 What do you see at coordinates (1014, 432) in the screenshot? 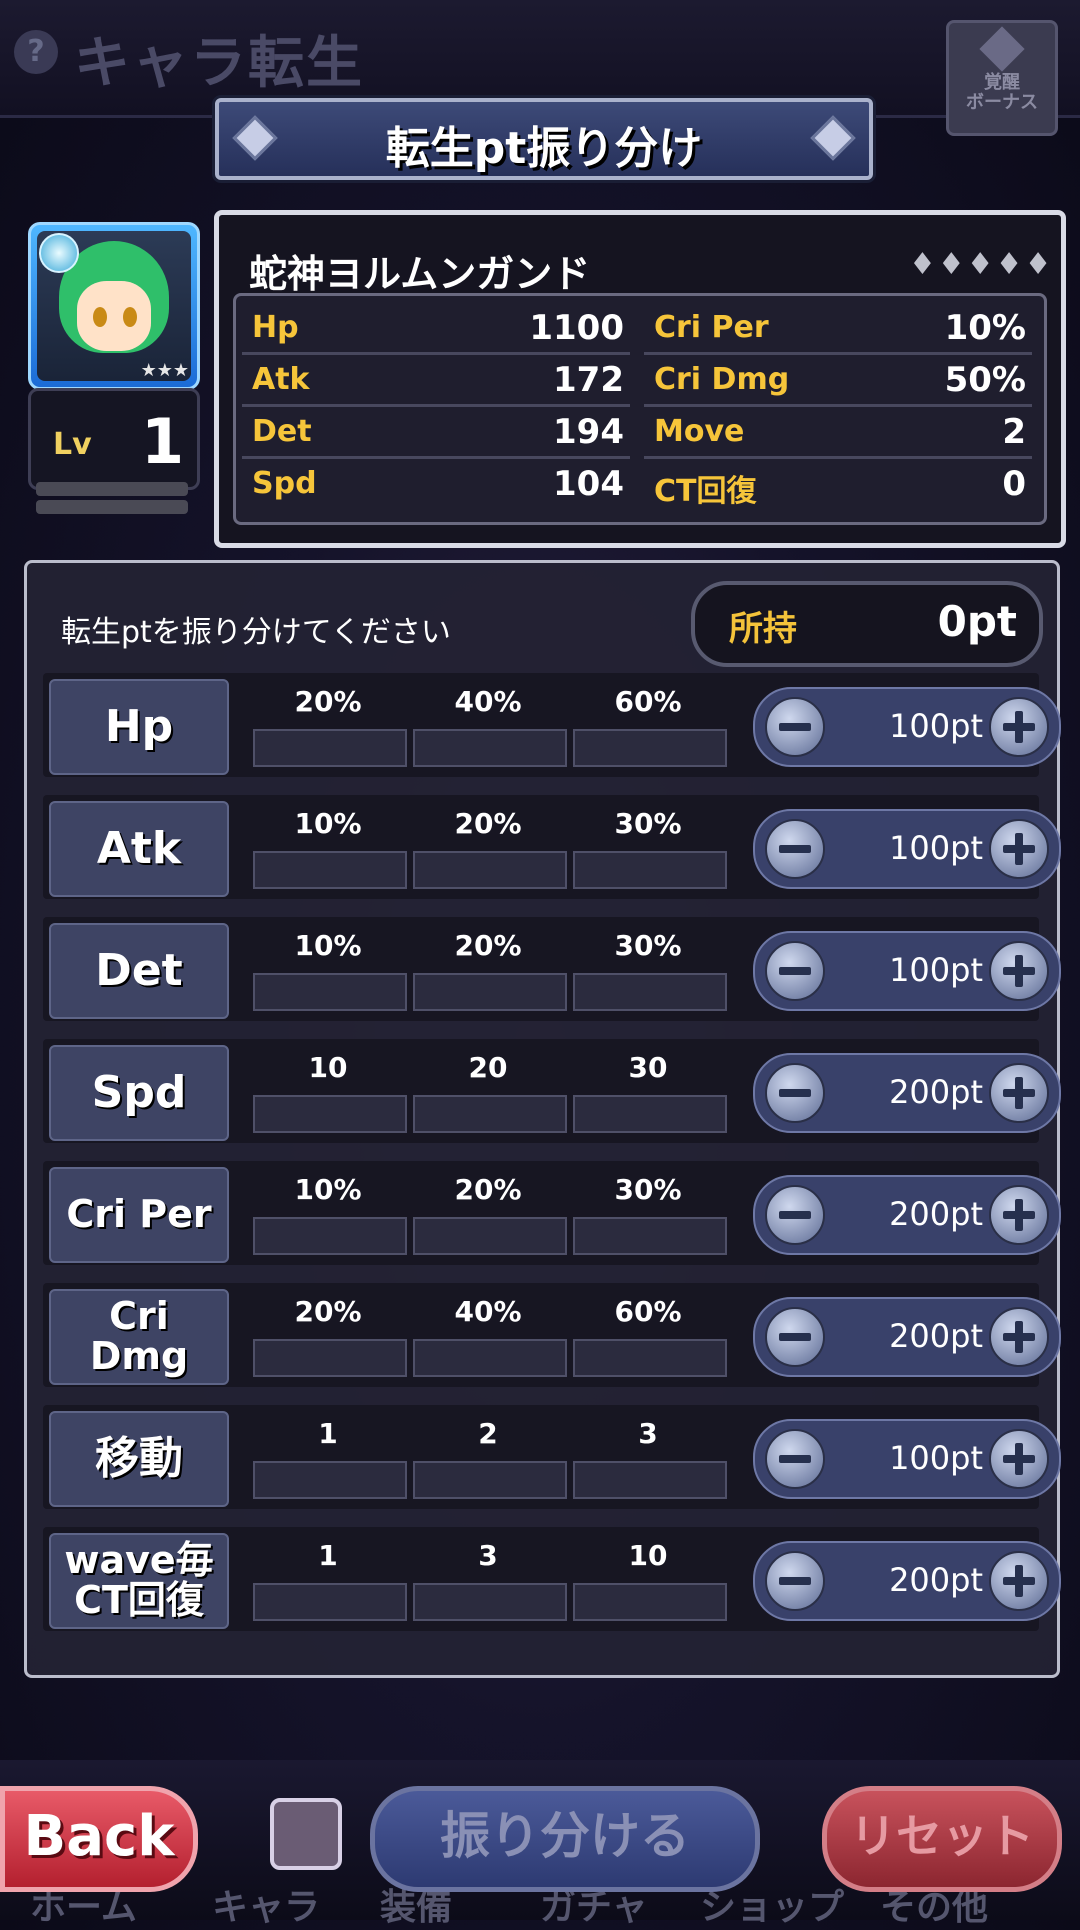
I see `stat-value: 2` at bounding box center [1014, 432].